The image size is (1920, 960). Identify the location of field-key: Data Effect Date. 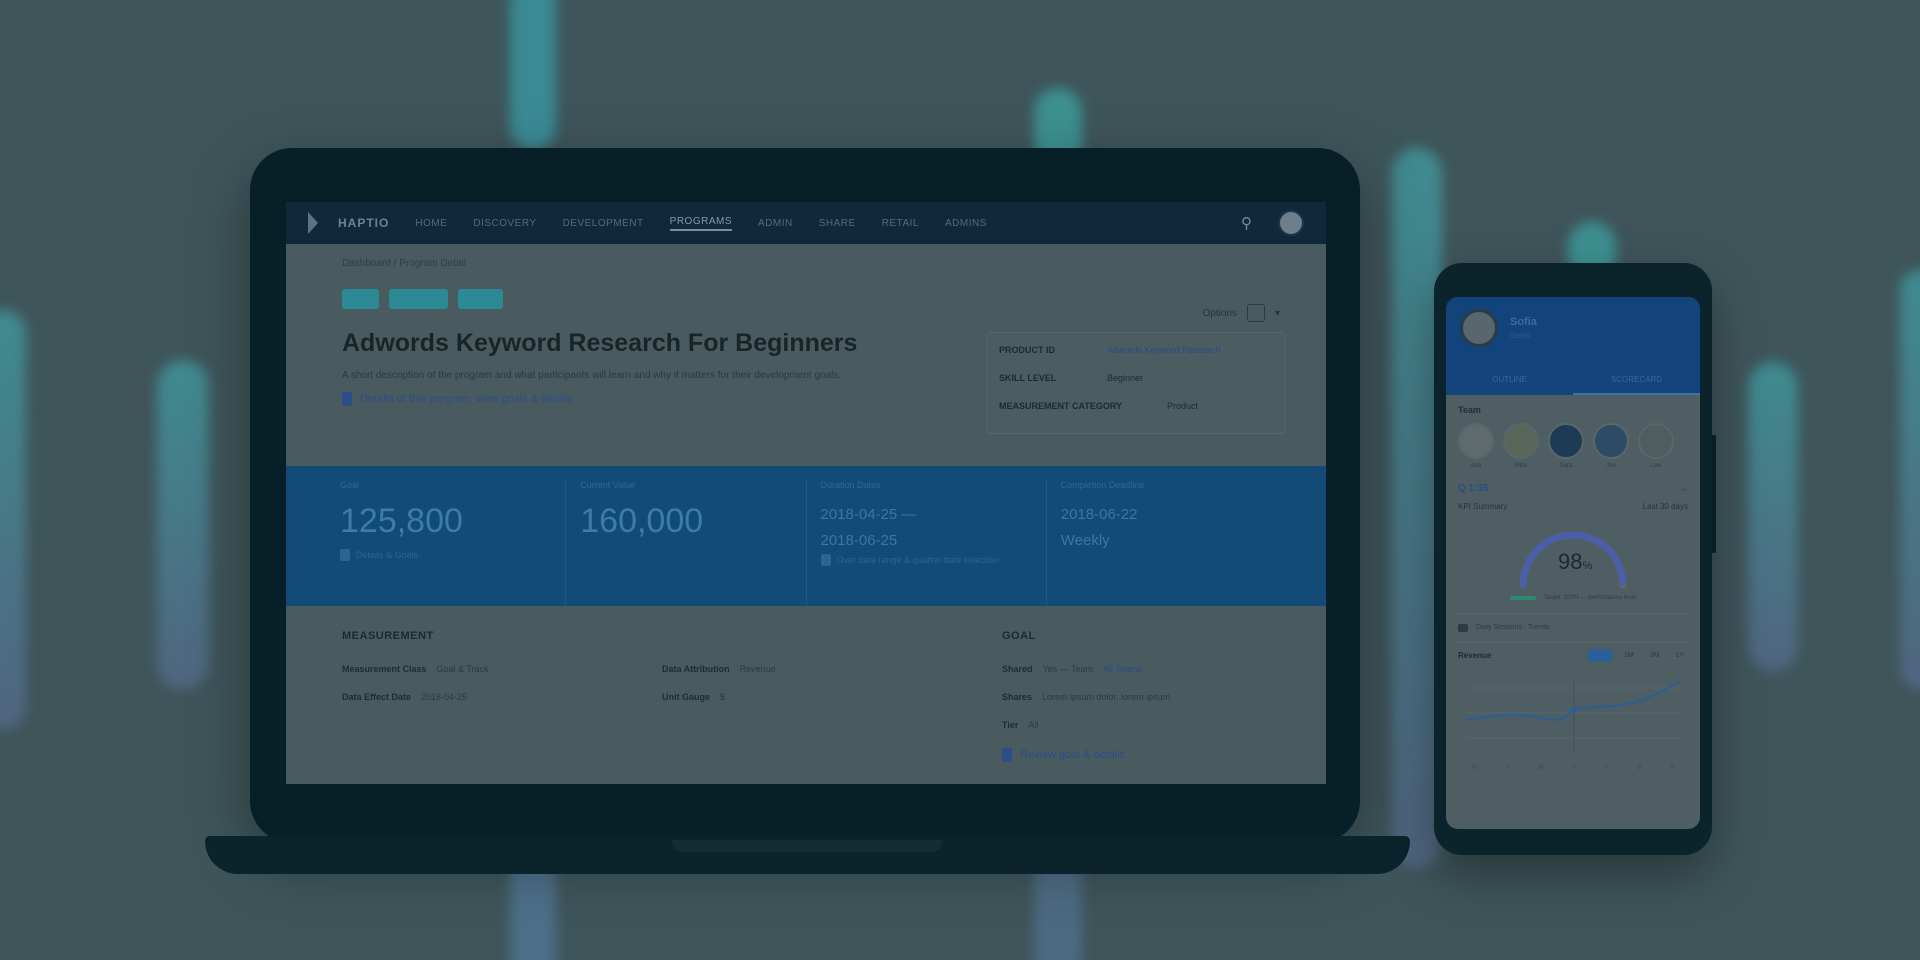
(377, 697).